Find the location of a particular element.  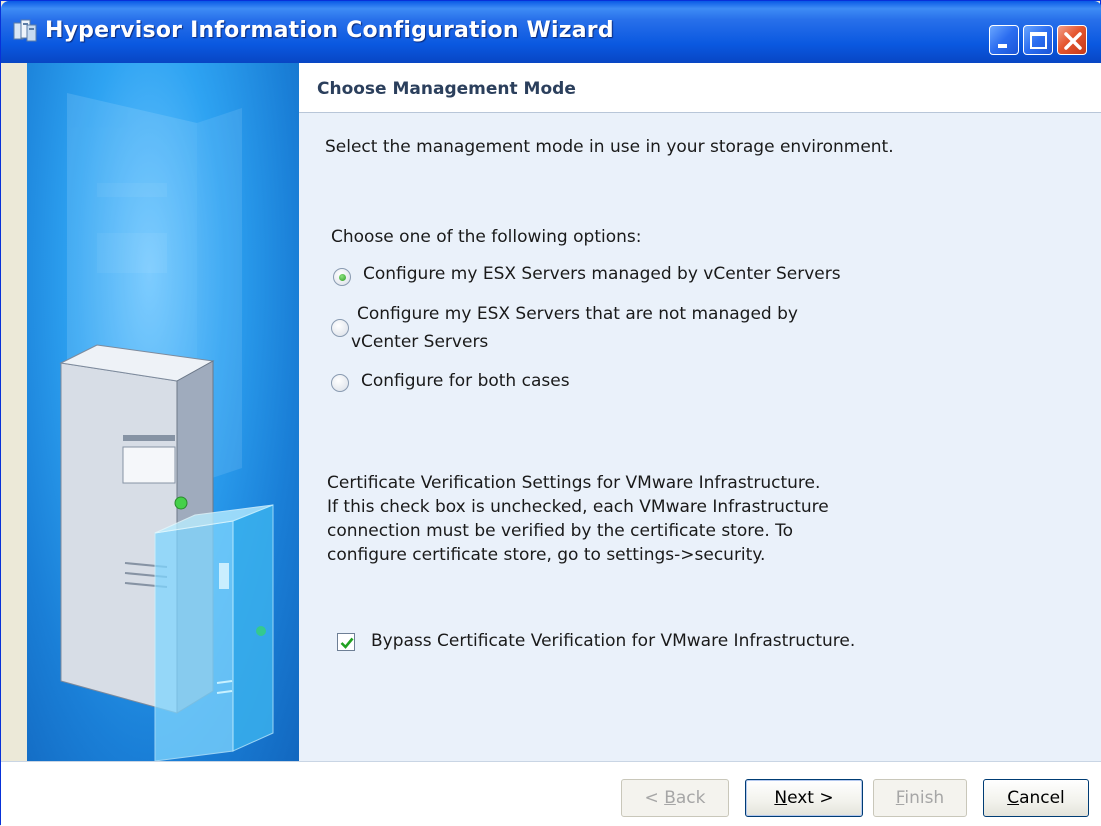

option-both-cases-label: Configure for both cases is located at coordinates (465, 381).